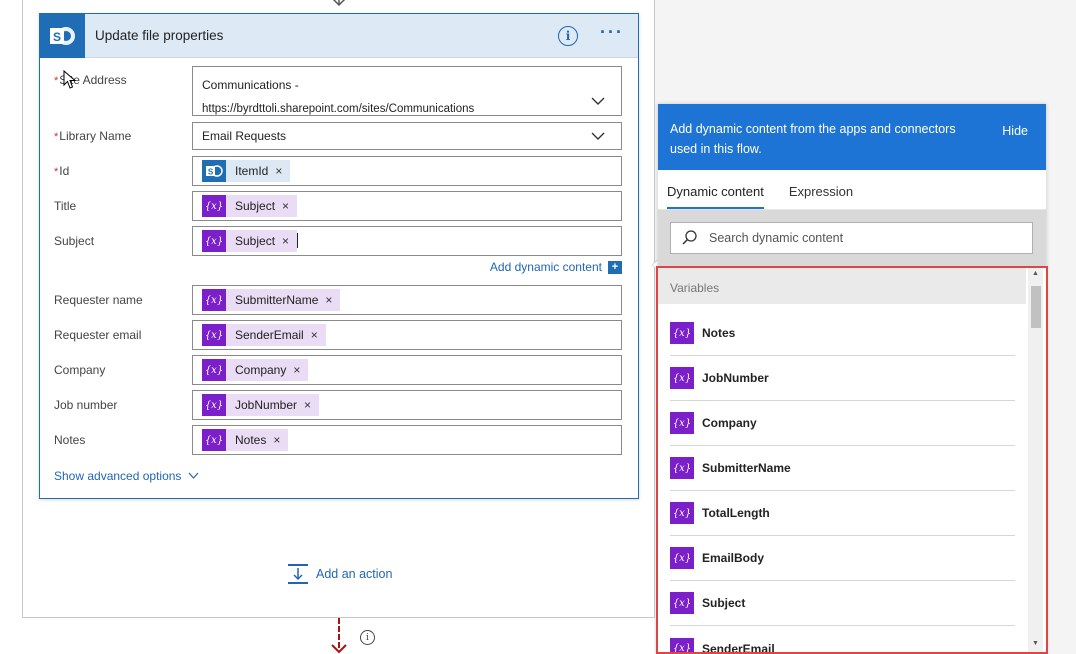  What do you see at coordinates (98, 300) in the screenshot?
I see `requester-name-label: Requester name` at bounding box center [98, 300].